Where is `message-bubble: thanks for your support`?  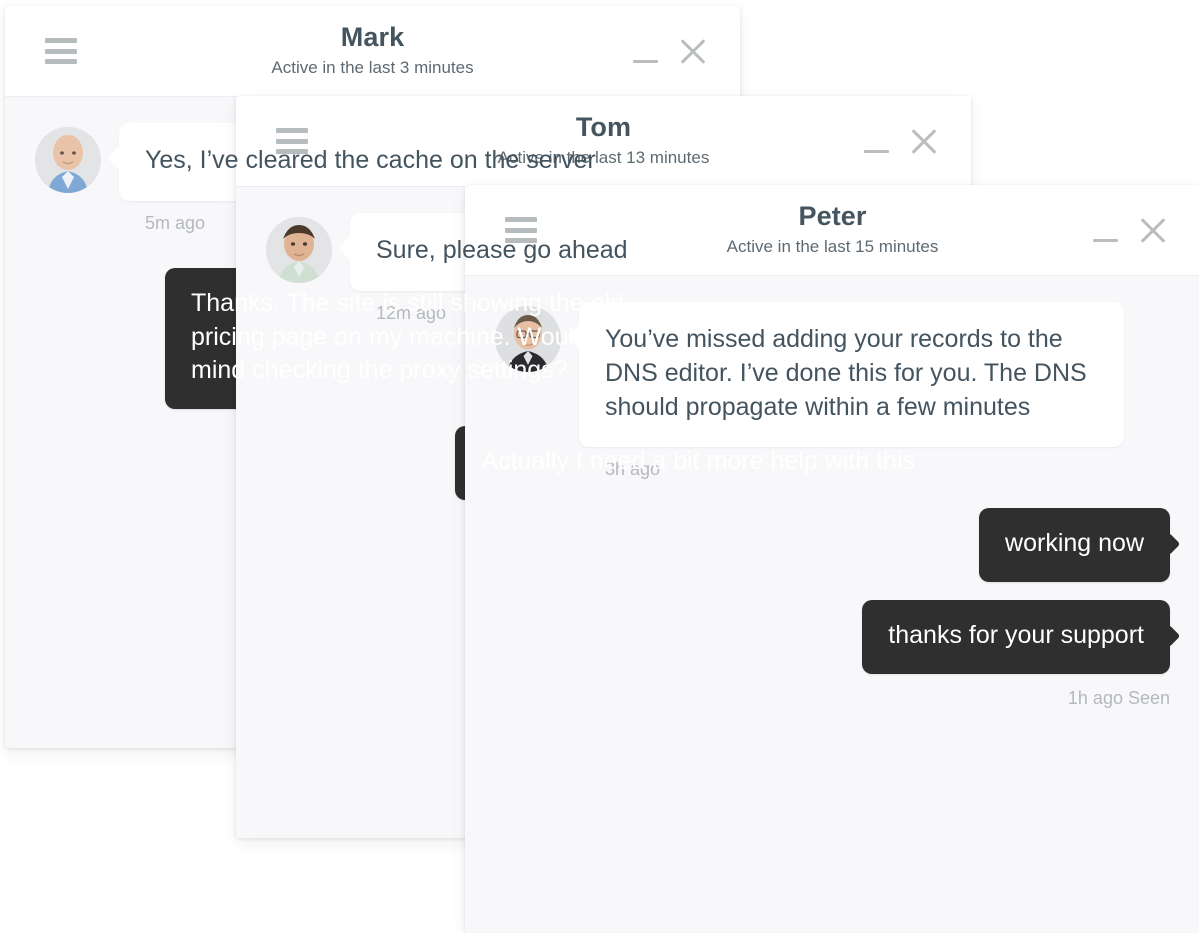
message-bubble: thanks for your support is located at coordinates (1016, 637).